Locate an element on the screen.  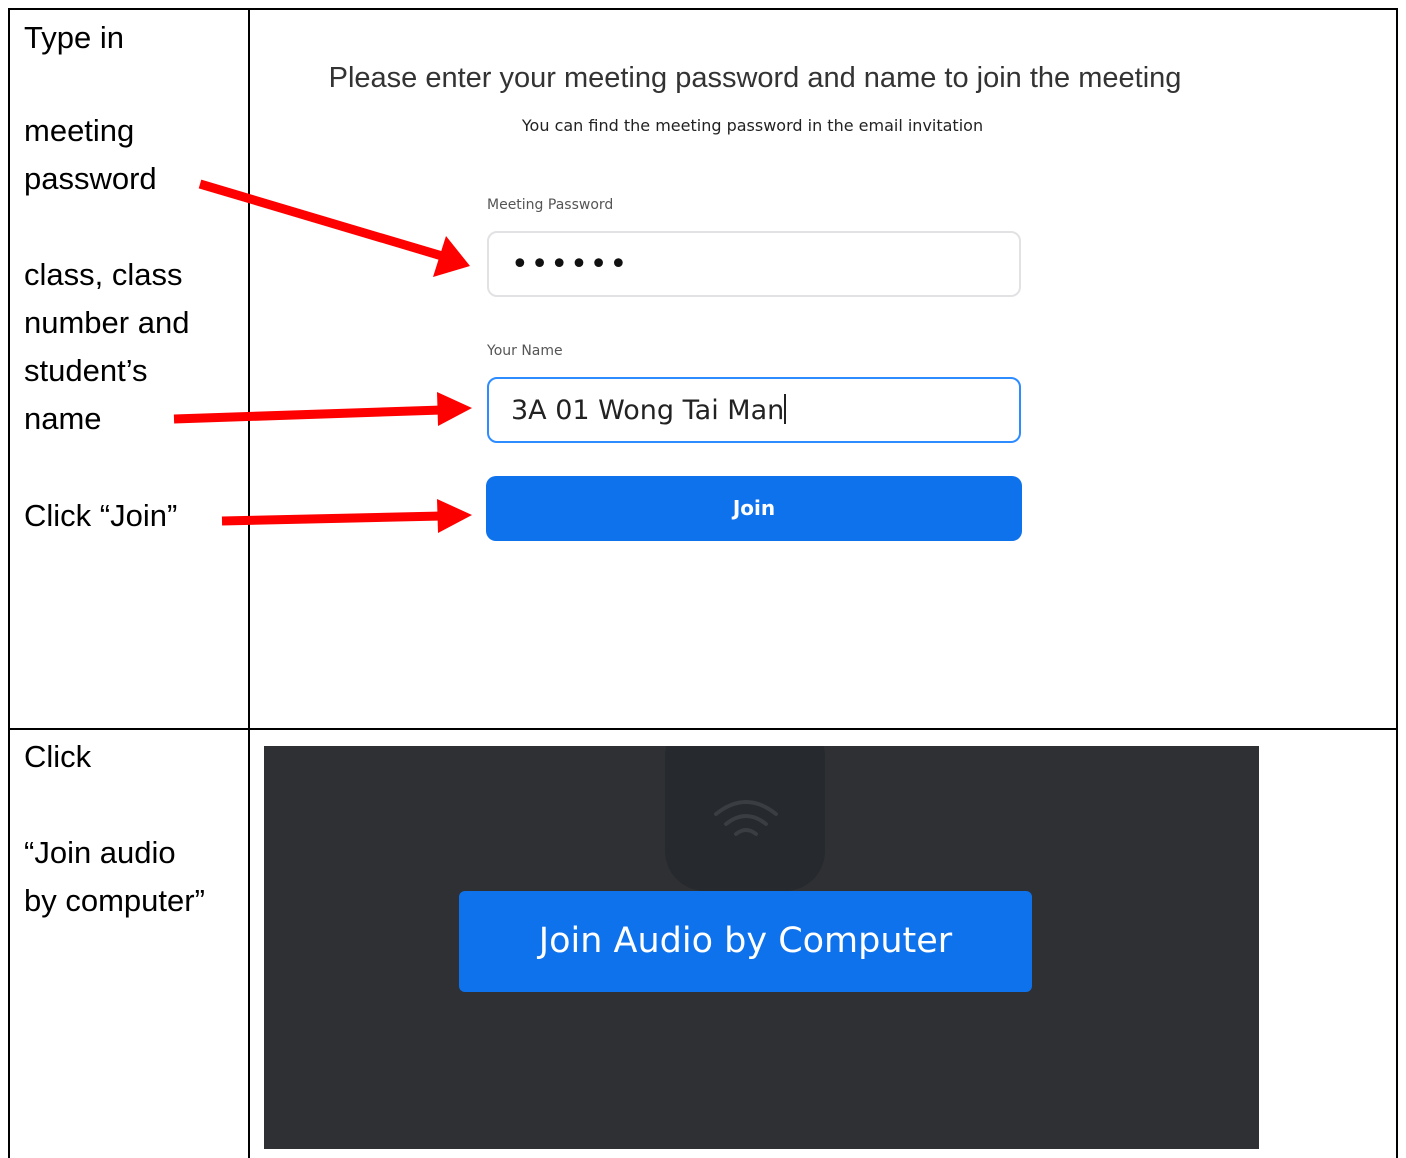
arrow-to-name is located at coordinates (322, 409).